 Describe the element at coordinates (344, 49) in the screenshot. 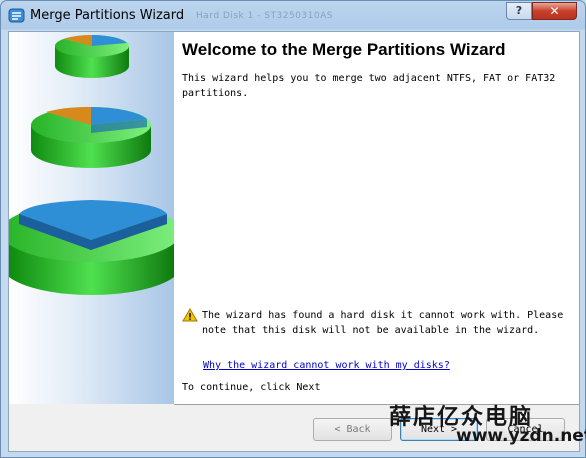

I see `page-title: Welcome to the Merge Partitions Wizard` at that location.